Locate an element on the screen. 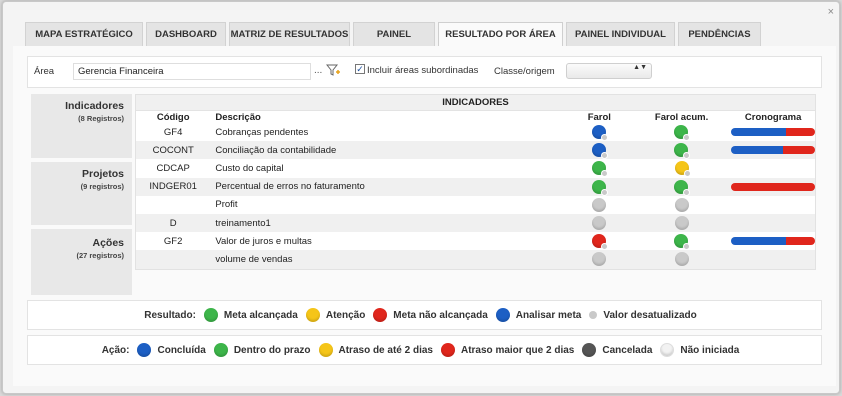 The width and height of the screenshot is (842, 396). row-description: Profit is located at coordinates (226, 205).